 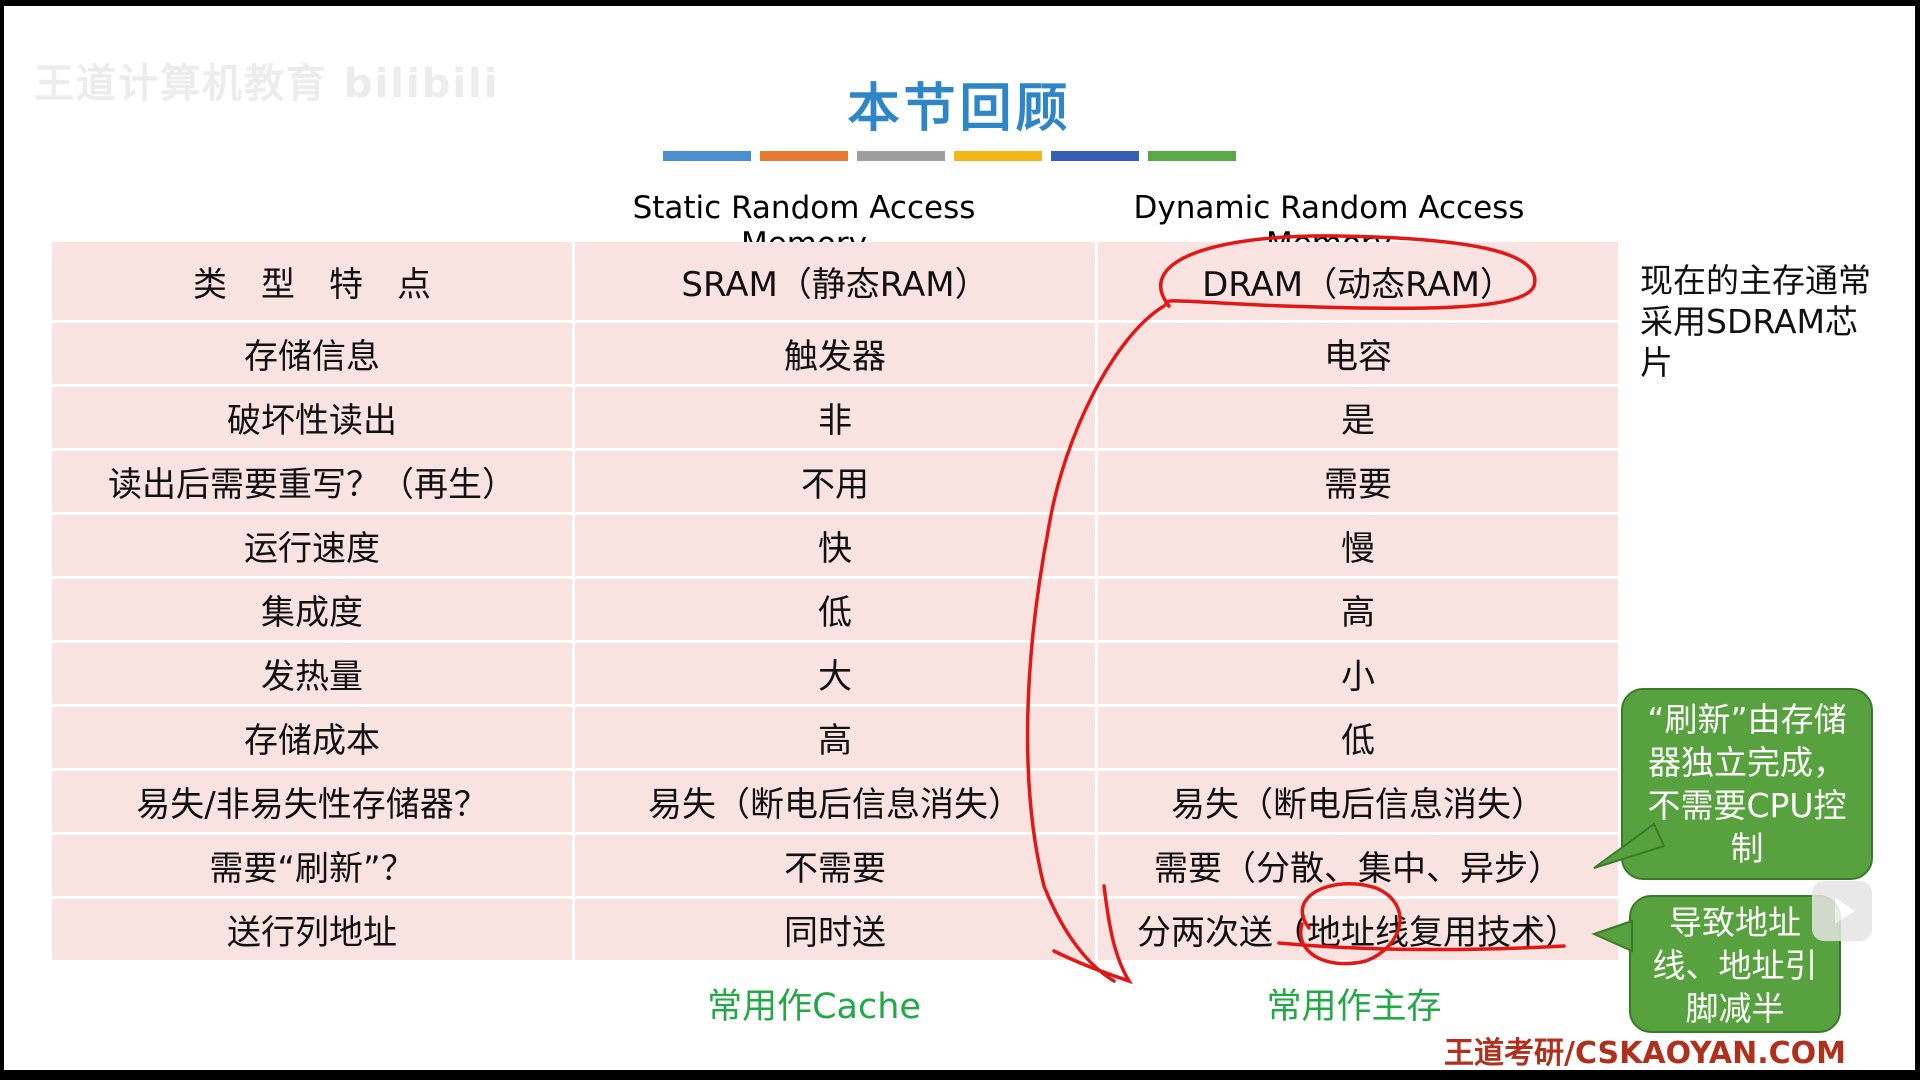 I want to click on table-row: 破坏性读出非是, so click(x=835, y=417).